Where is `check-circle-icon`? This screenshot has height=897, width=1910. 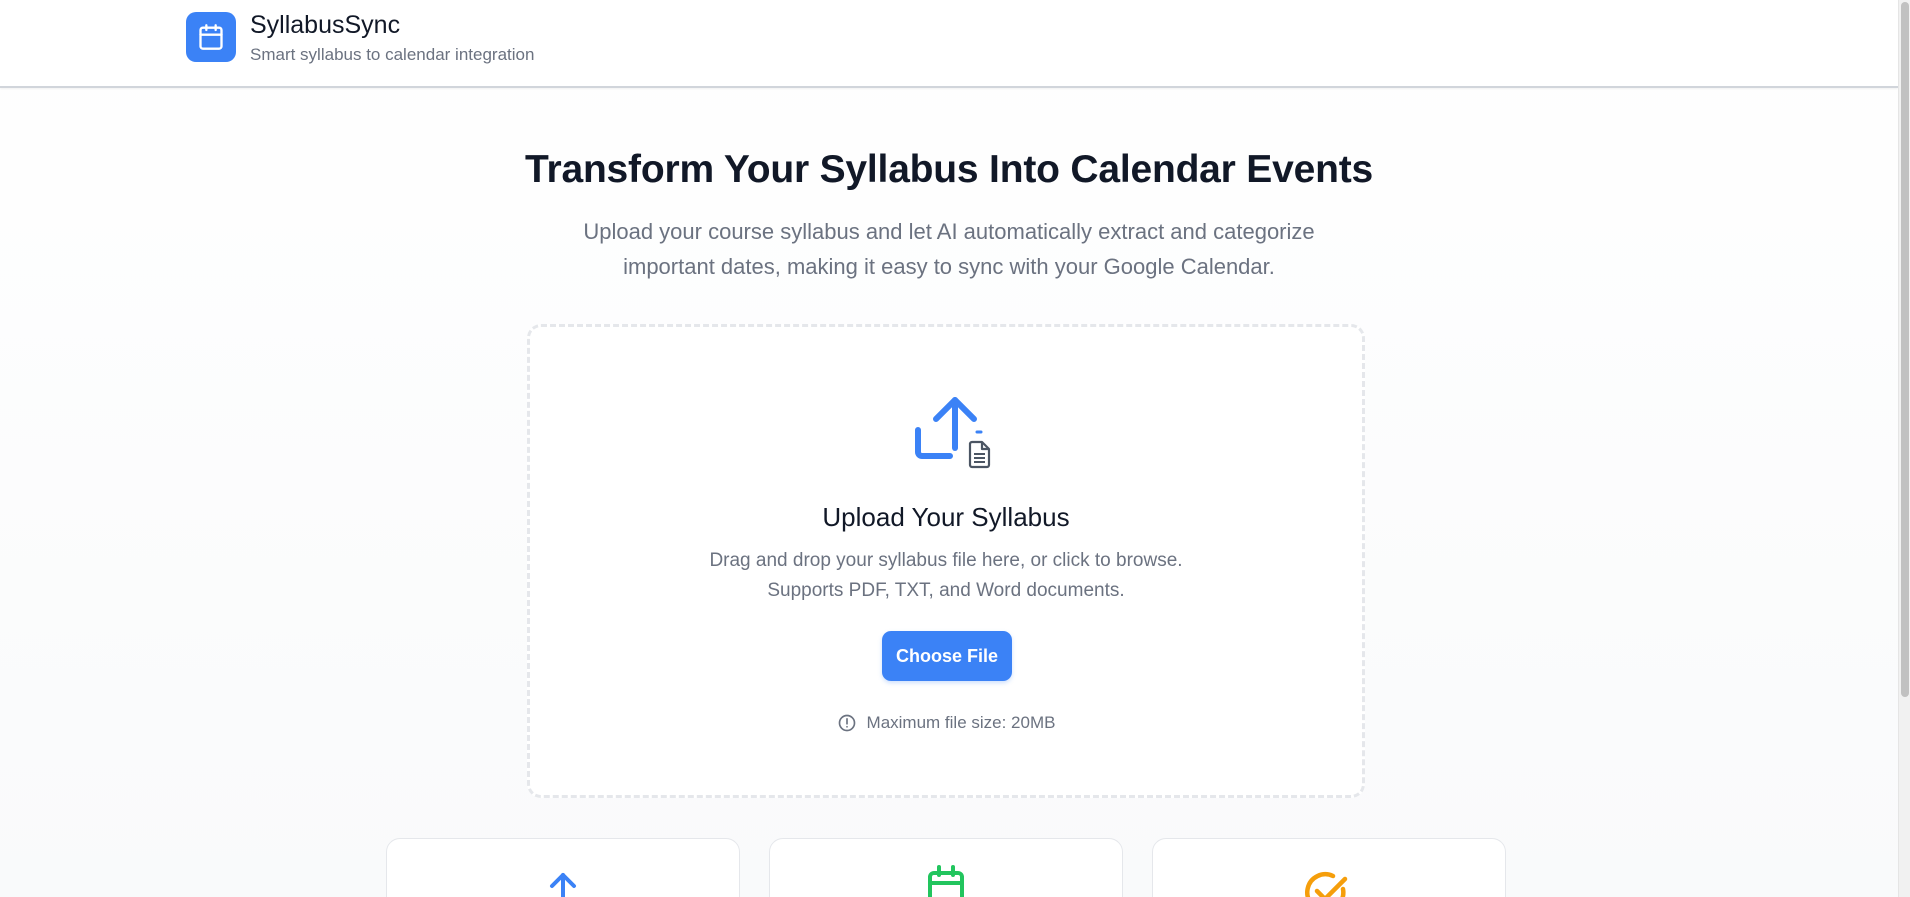
check-circle-icon is located at coordinates (1326, 884).